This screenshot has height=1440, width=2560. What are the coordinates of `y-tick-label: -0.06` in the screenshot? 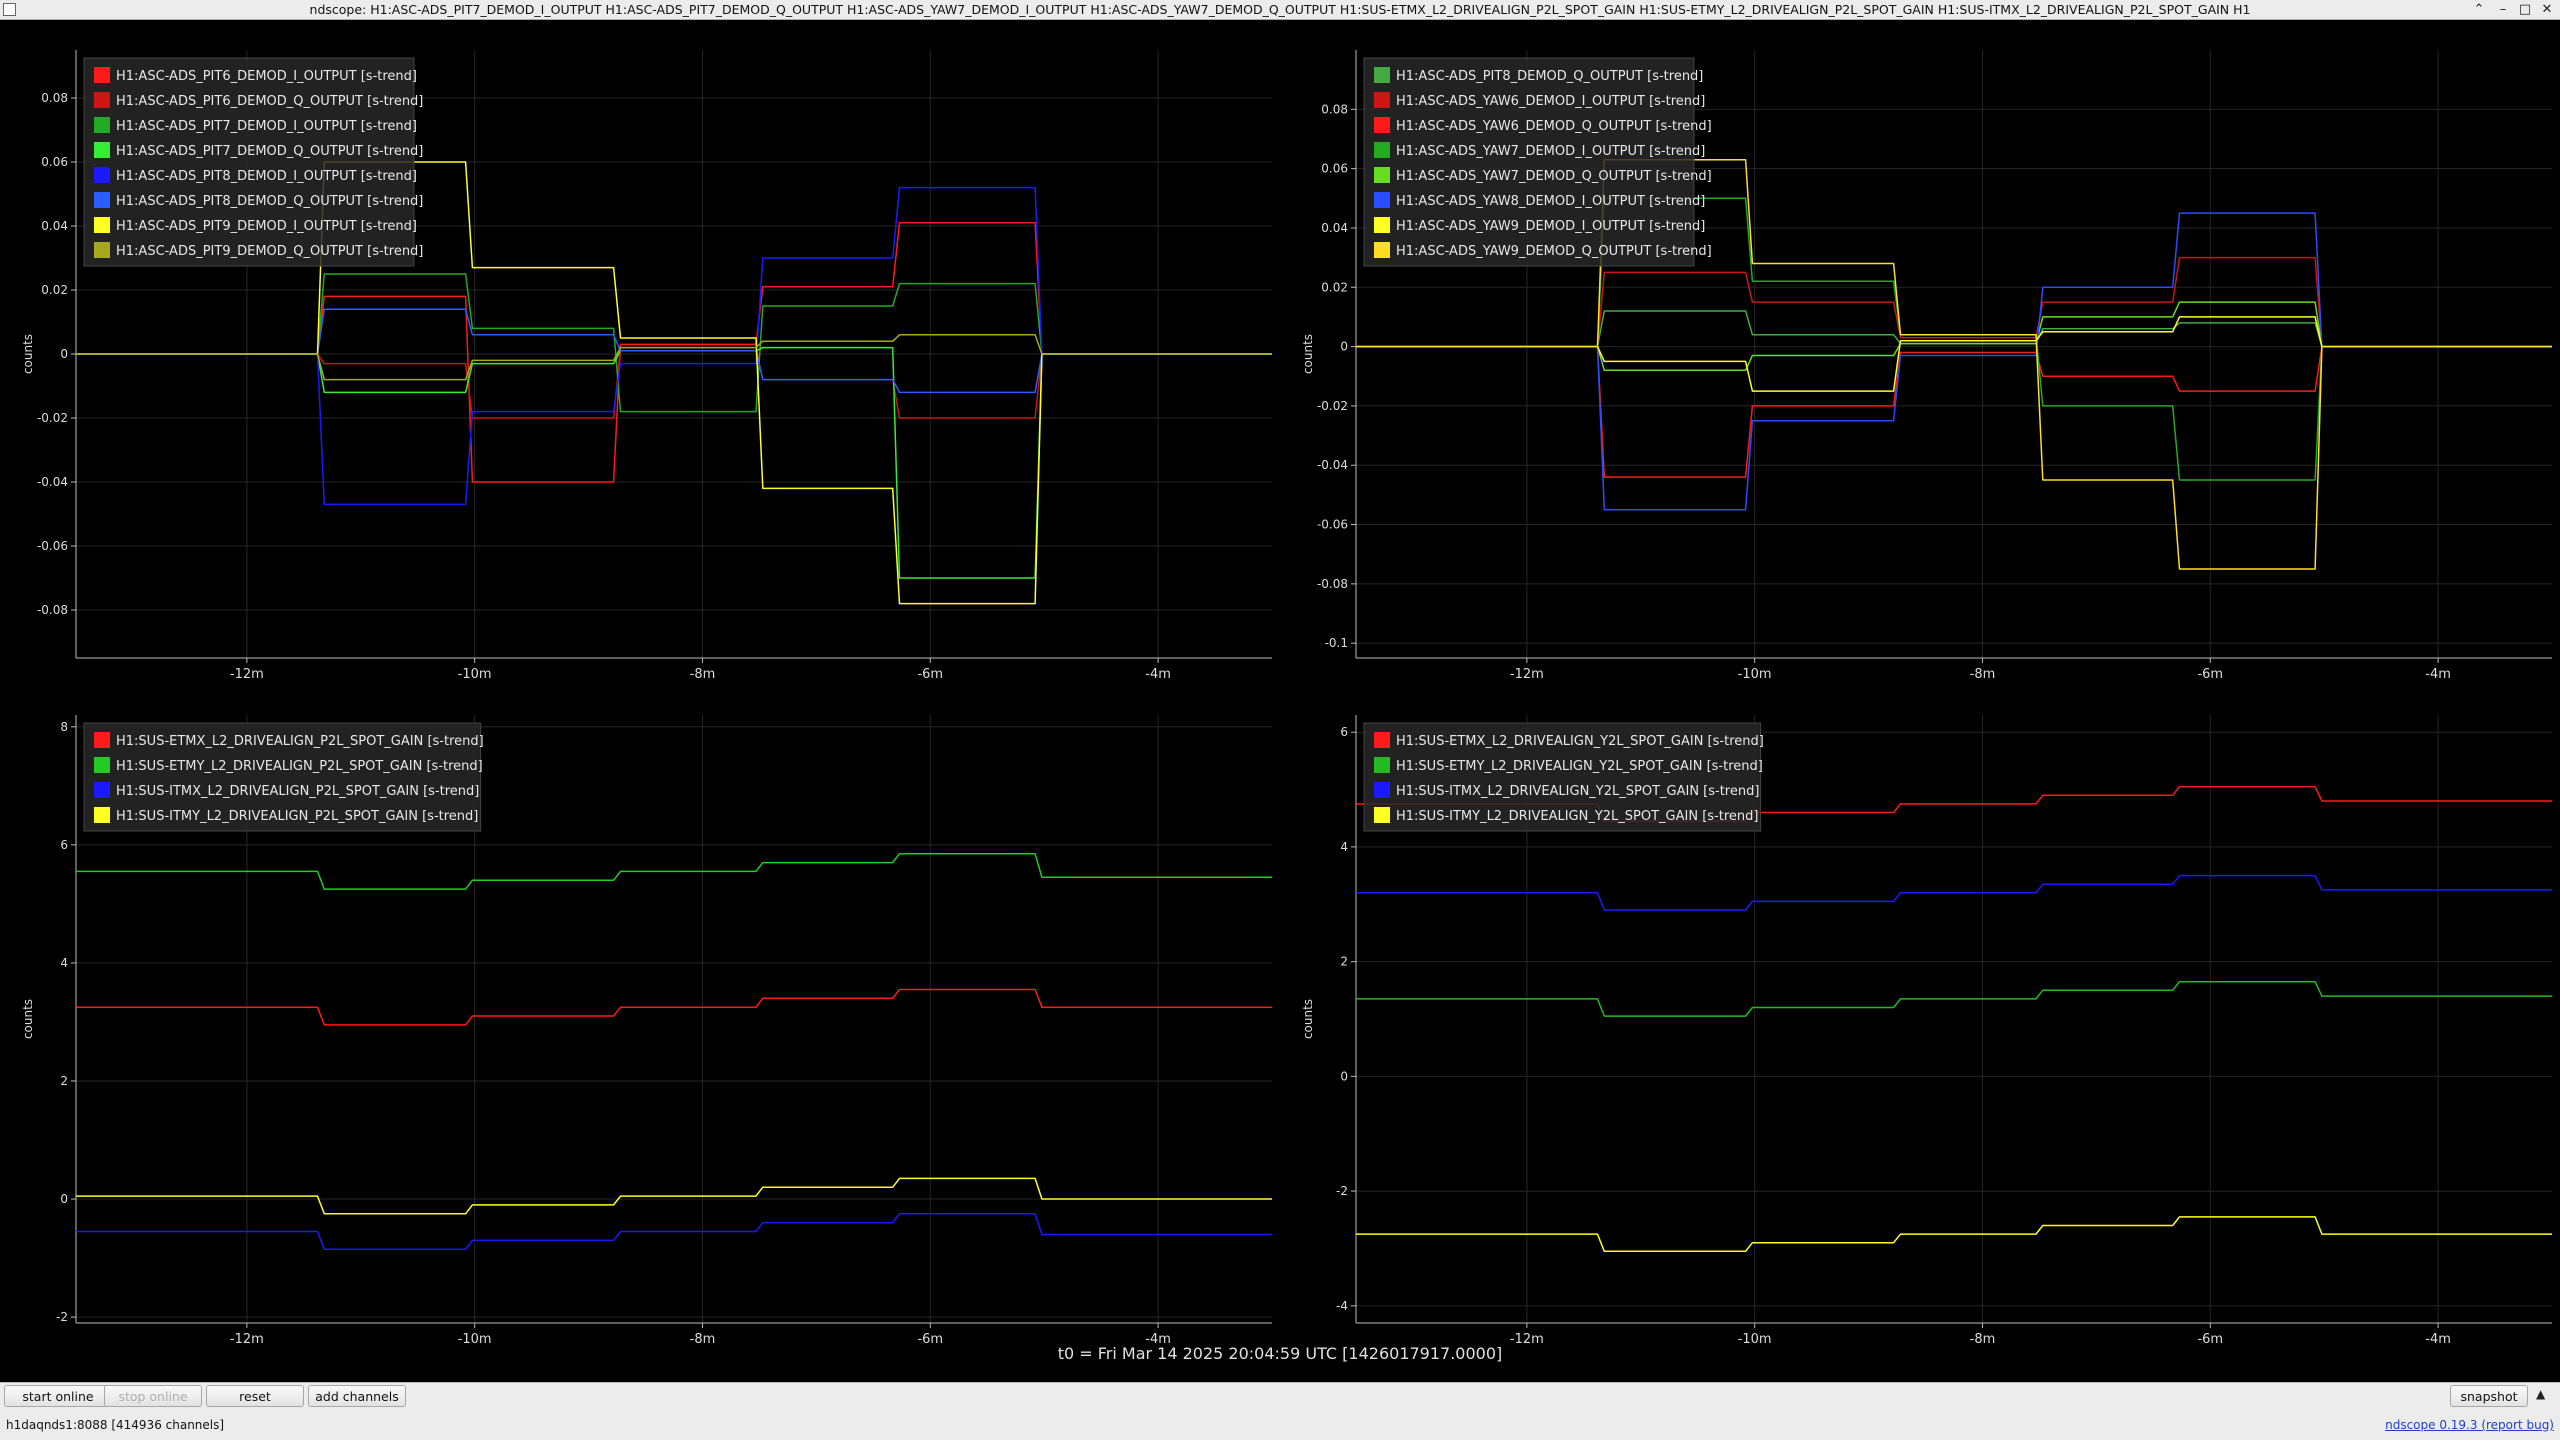 It's located at (1332, 525).